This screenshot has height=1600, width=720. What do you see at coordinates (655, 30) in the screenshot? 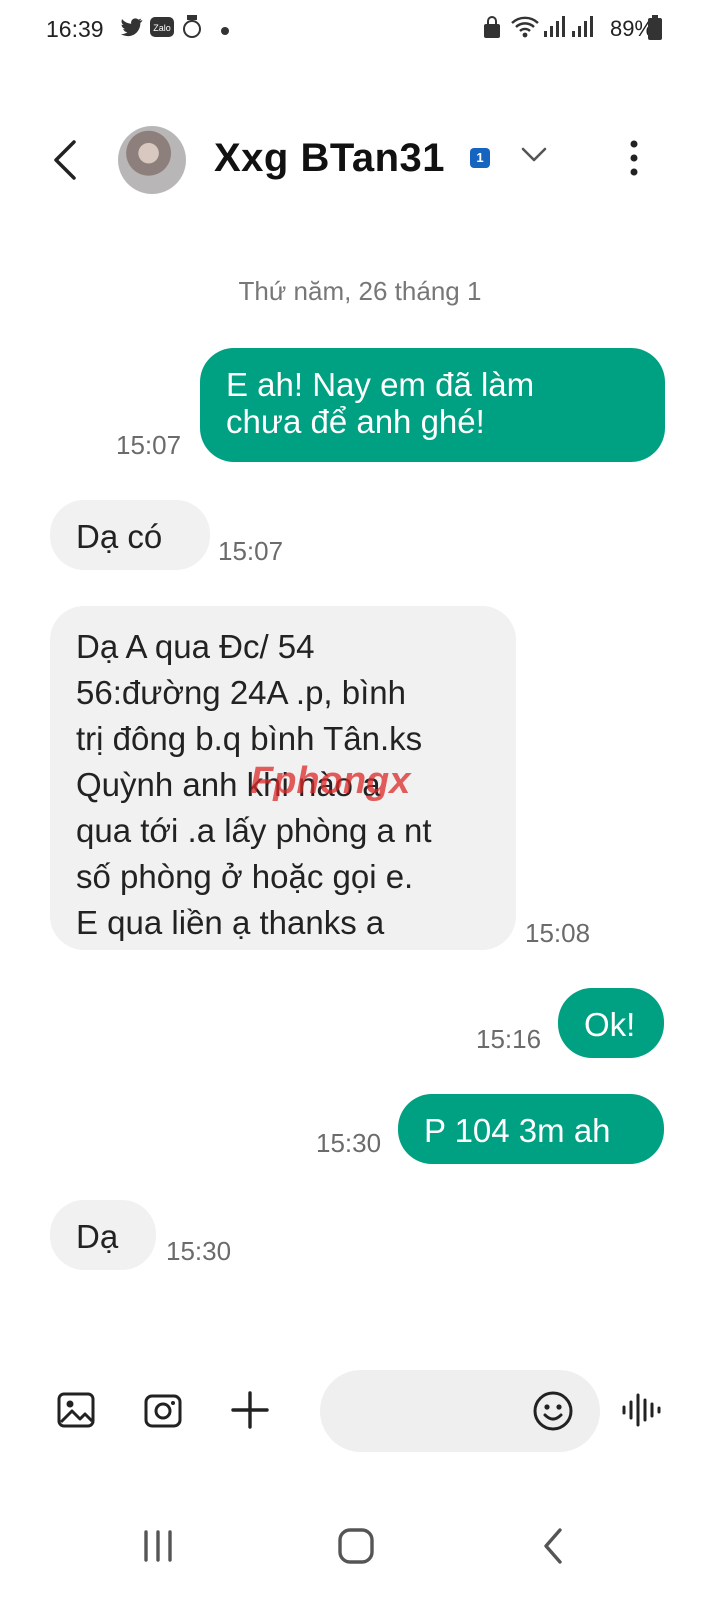
I see `battery-icon` at bounding box center [655, 30].